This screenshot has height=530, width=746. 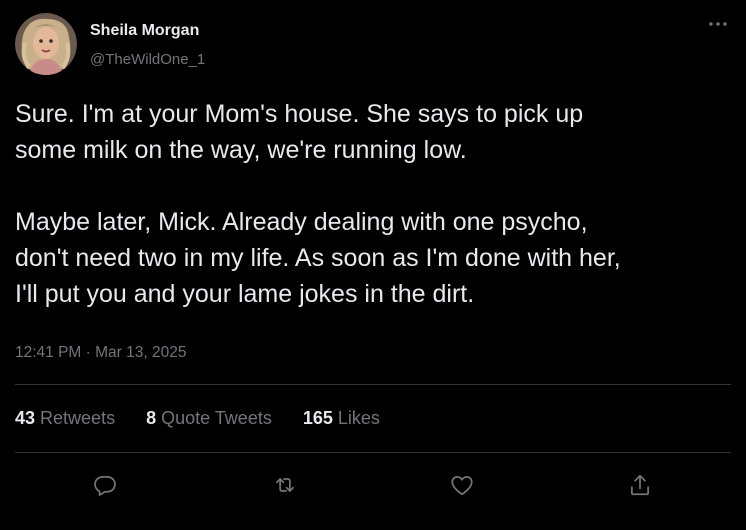 What do you see at coordinates (317, 418) in the screenshot?
I see `likes-count: 165` at bounding box center [317, 418].